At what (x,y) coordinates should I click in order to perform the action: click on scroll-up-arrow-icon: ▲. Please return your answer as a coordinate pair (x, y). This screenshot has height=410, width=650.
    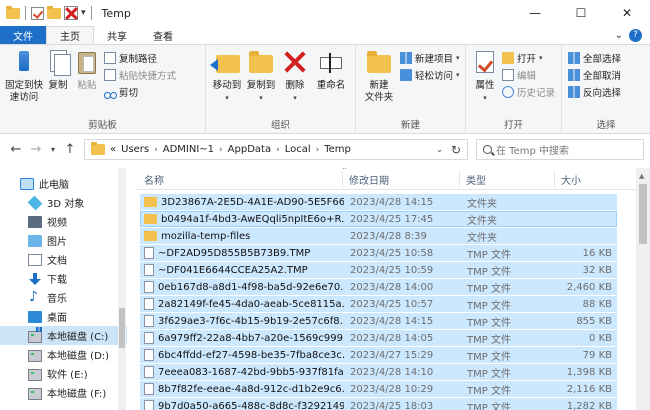
    Looking at the image, I should click on (641, 176).